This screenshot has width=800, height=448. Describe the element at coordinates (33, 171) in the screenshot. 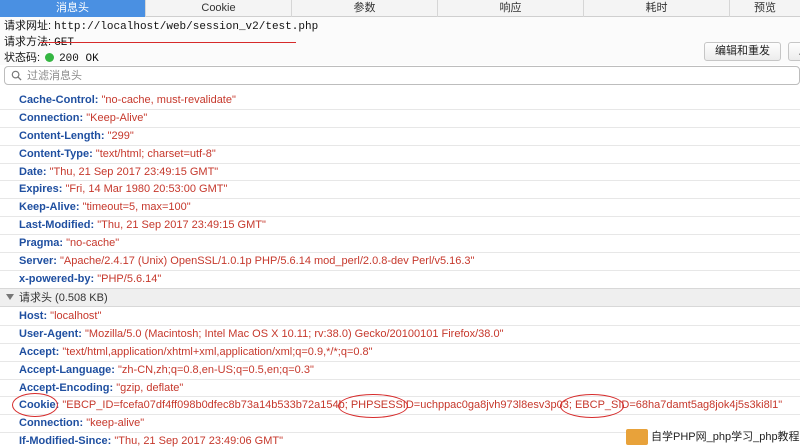

I see `header-name: Date:` at that location.